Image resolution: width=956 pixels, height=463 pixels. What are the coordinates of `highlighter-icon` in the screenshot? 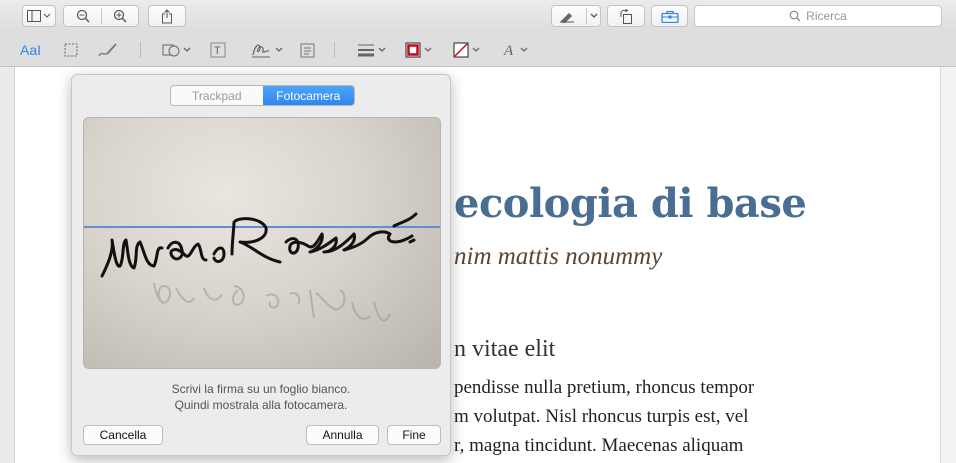 It's located at (567, 18).